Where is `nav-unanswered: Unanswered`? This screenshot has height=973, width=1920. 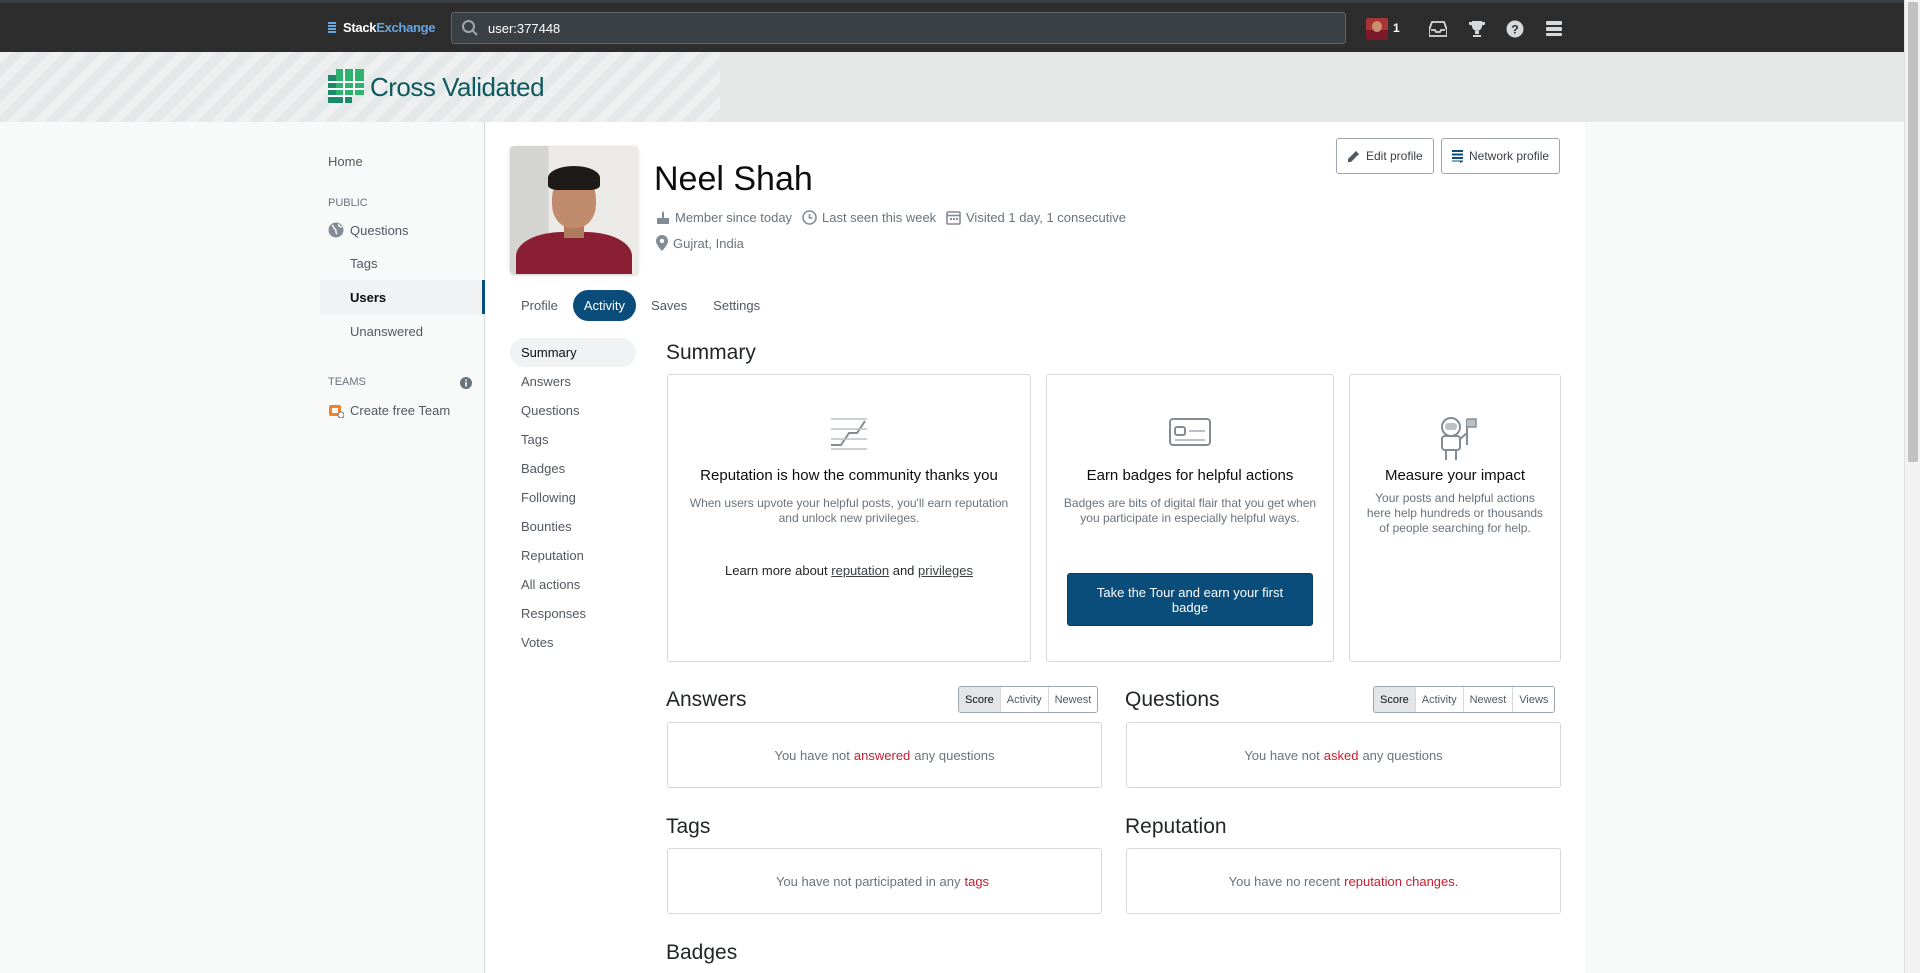
nav-unanswered: Unanswered is located at coordinates (386, 331).